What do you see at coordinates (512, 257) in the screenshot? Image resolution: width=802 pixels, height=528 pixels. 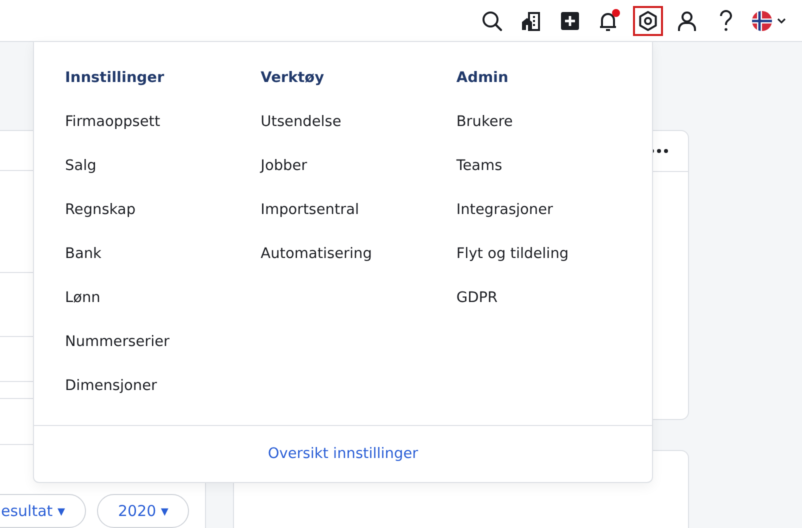 I see `menu-item: Flyt og tildeling` at bounding box center [512, 257].